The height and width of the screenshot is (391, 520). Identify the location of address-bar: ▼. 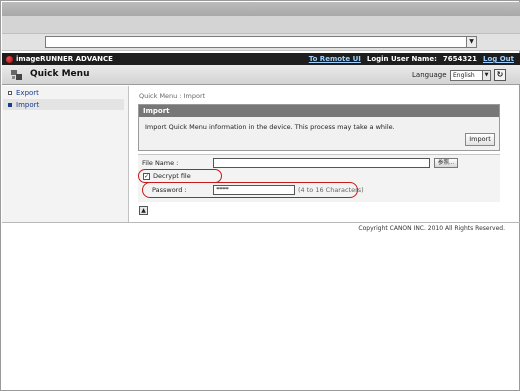
(261, 42).